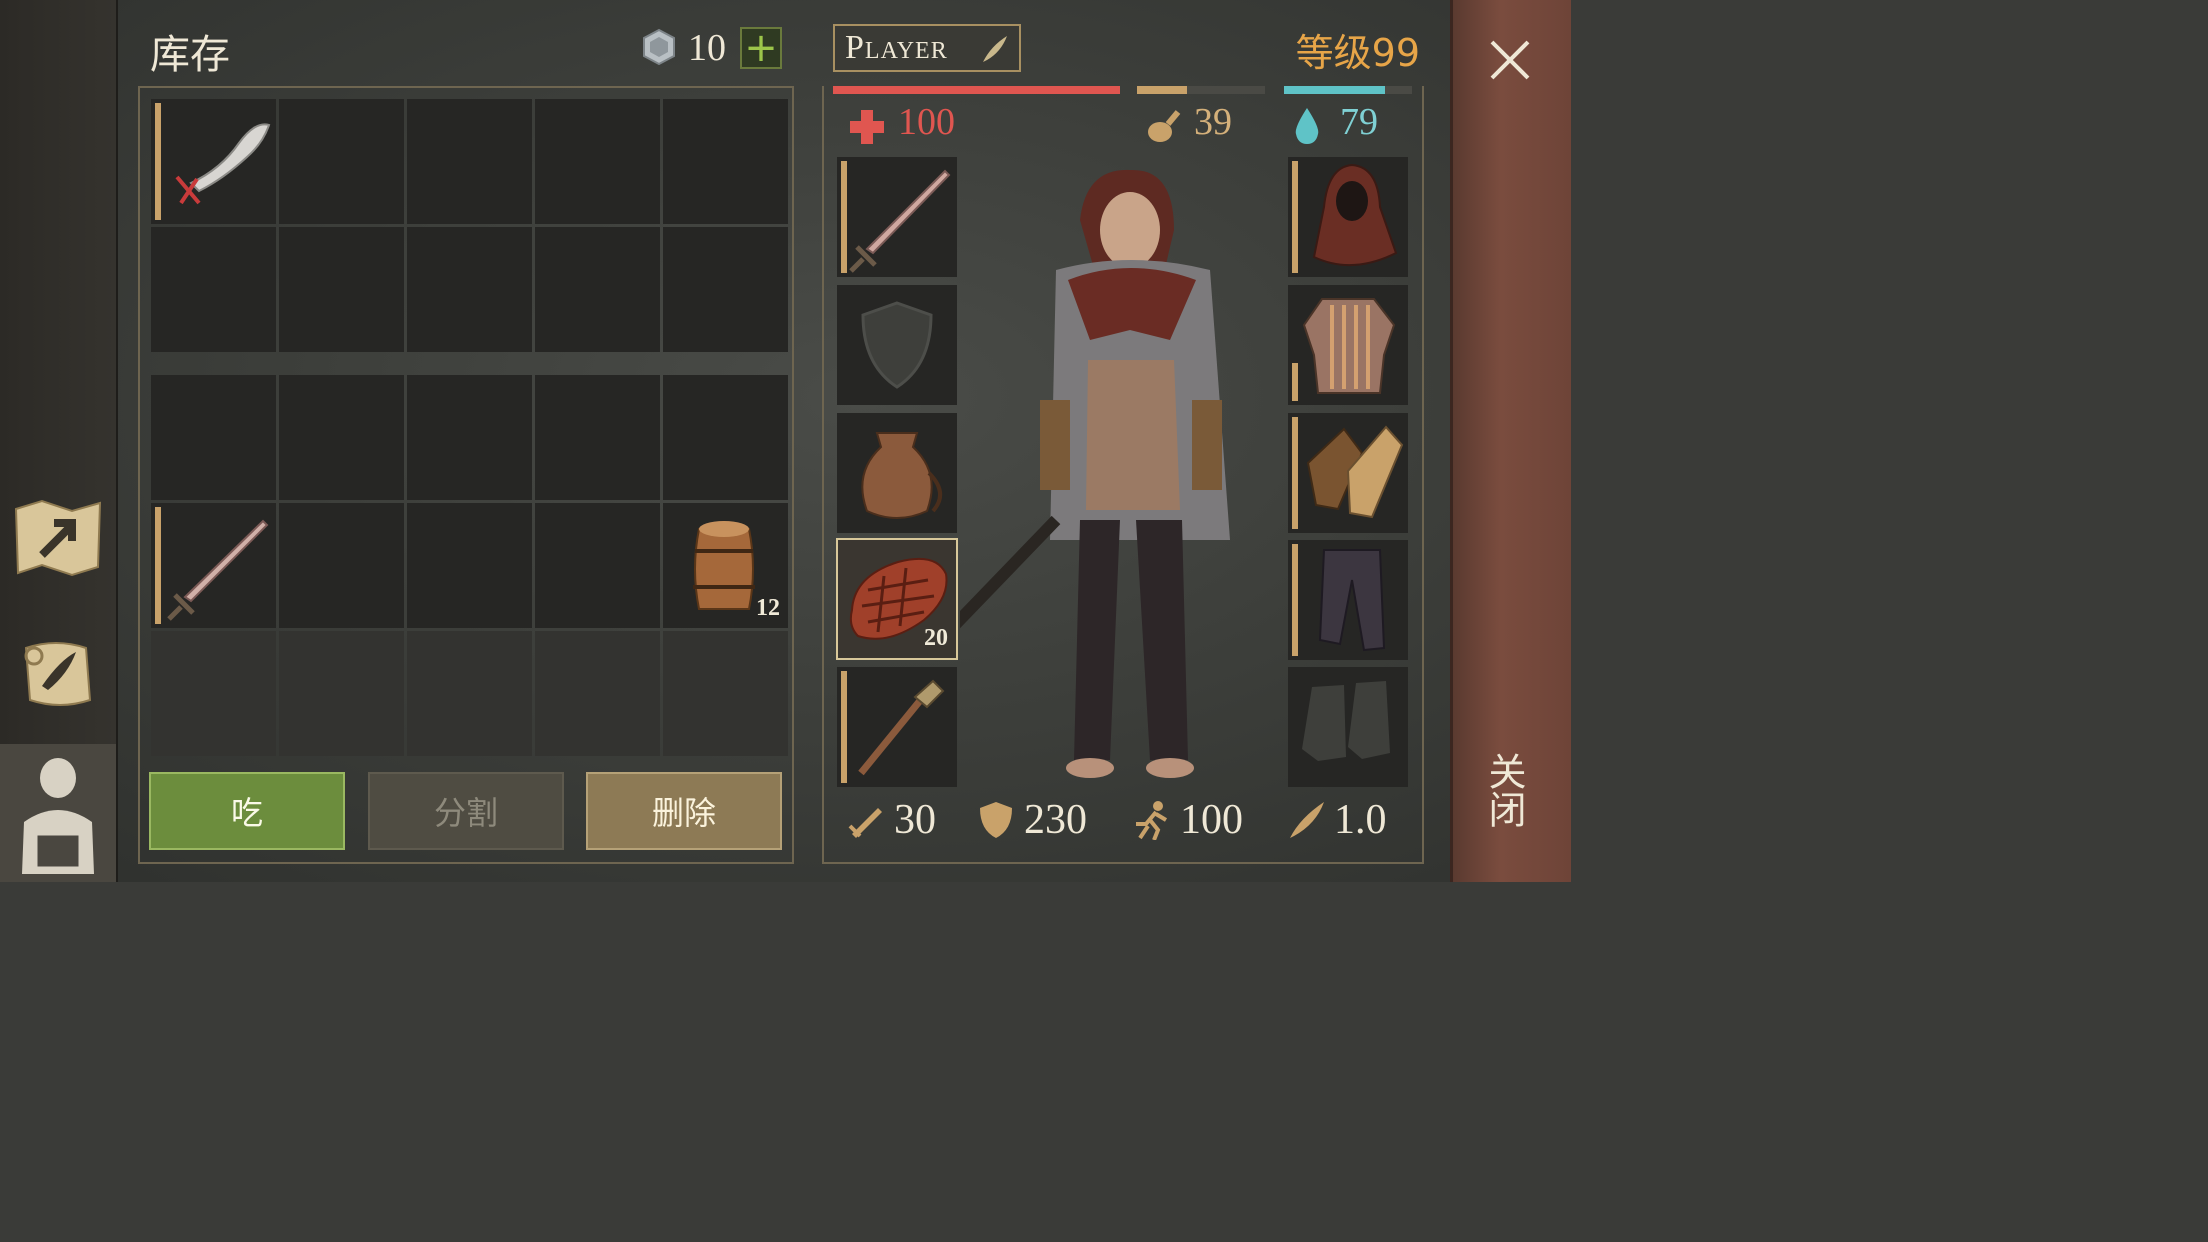 This screenshot has width=2208, height=1242. Describe the element at coordinates (761, 48) in the screenshot. I see `add-coins-button: +` at that location.